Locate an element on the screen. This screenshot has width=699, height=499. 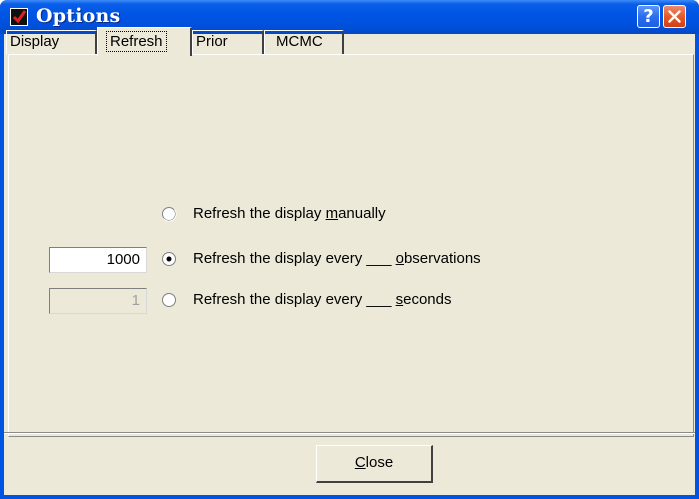
tab-mcmc: MCMC is located at coordinates (304, 42).